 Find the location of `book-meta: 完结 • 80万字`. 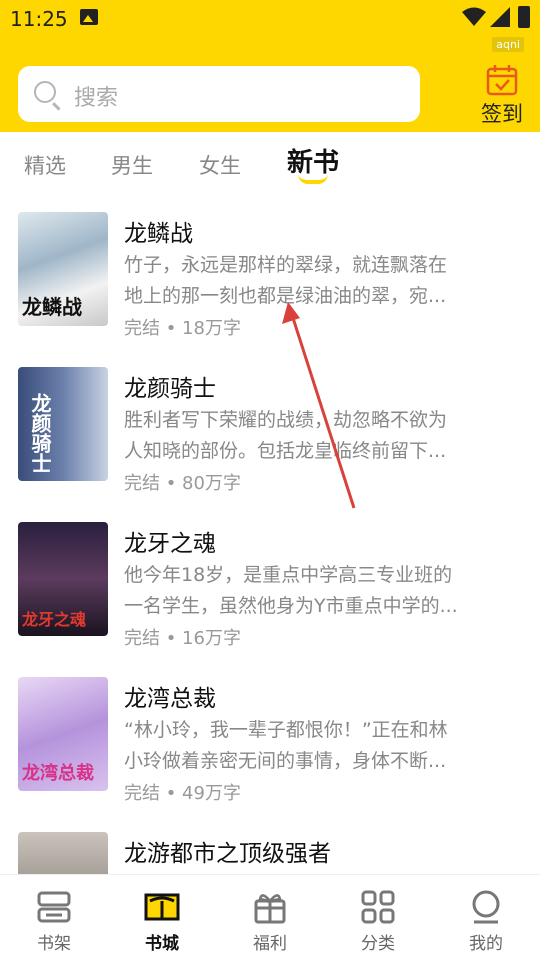

book-meta: 完结 • 80万字 is located at coordinates (182, 483).